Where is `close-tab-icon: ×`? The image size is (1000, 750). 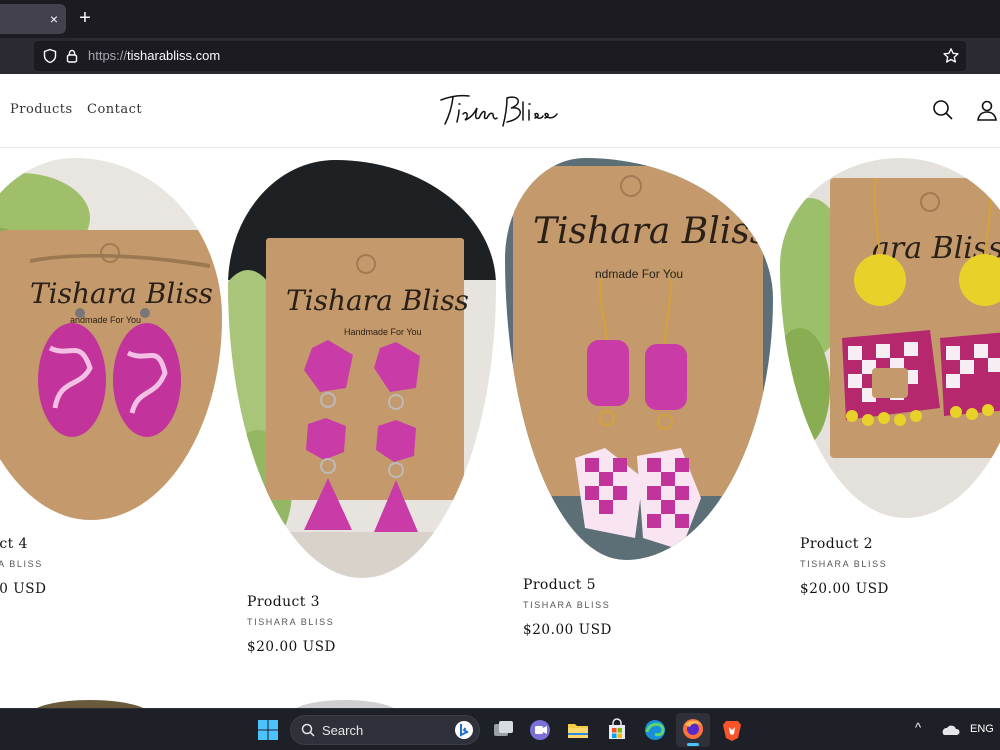 close-tab-icon: × is located at coordinates (54, 19).